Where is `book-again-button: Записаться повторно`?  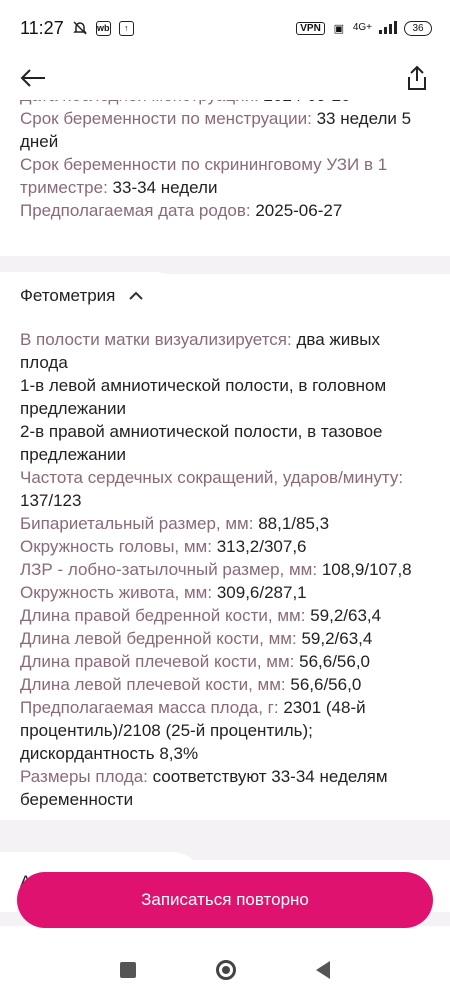 book-again-button: Записаться повторно is located at coordinates (225, 900).